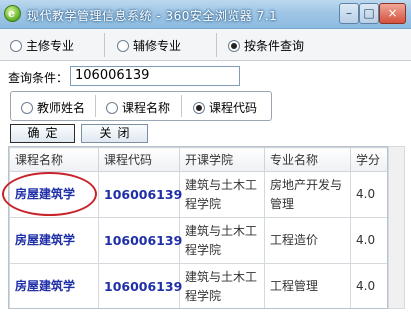 The height and width of the screenshot is (322, 411). I want to click on major-cell: 工程造价, so click(307, 240).